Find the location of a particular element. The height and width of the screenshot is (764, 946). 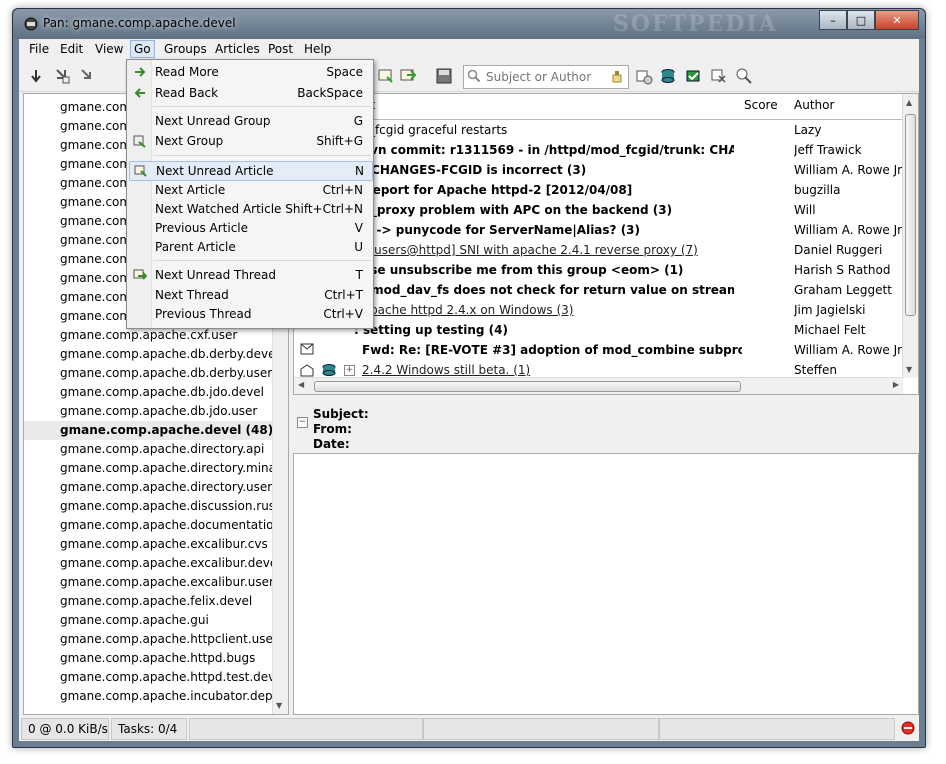

group-row: gmane.comp.apache.db.jdo.devel is located at coordinates (162, 392).